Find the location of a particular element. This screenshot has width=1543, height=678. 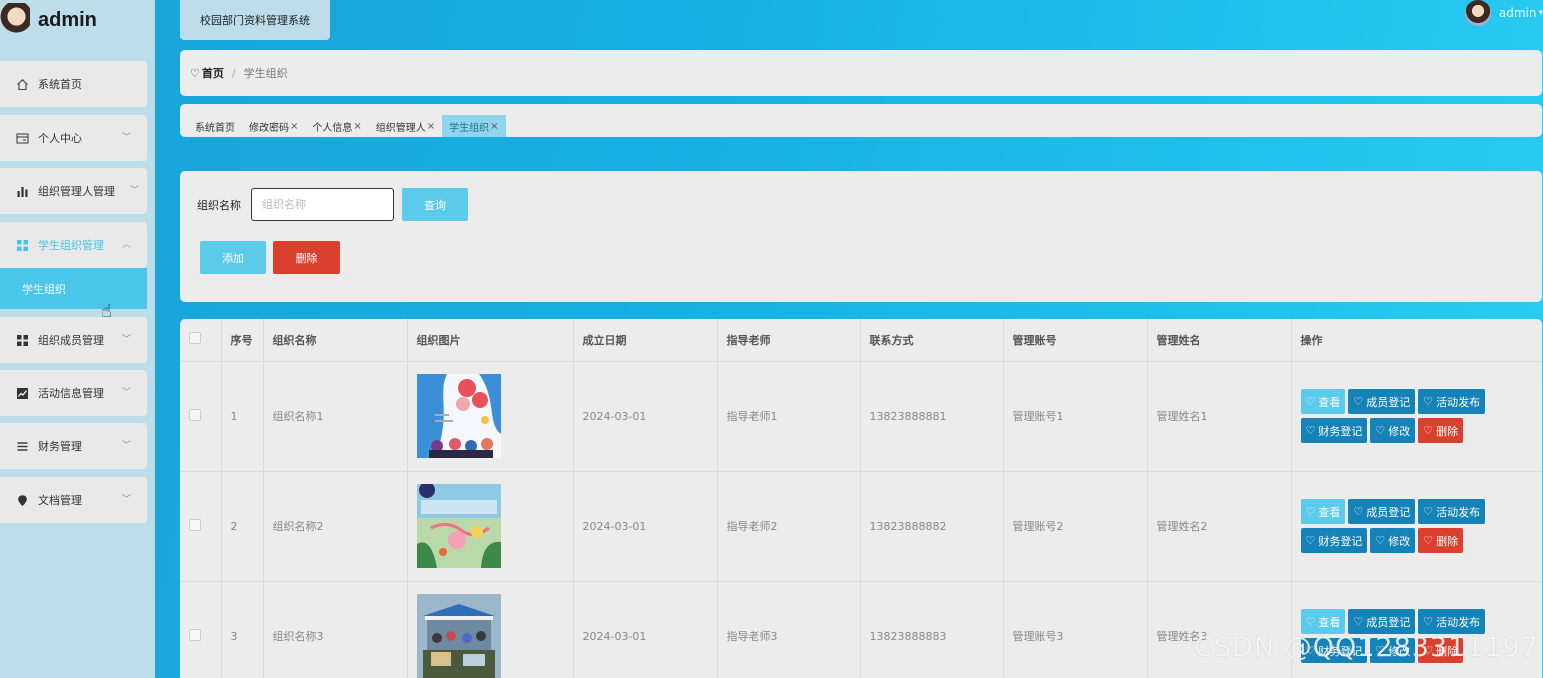

select-all-header is located at coordinates (201, 340).